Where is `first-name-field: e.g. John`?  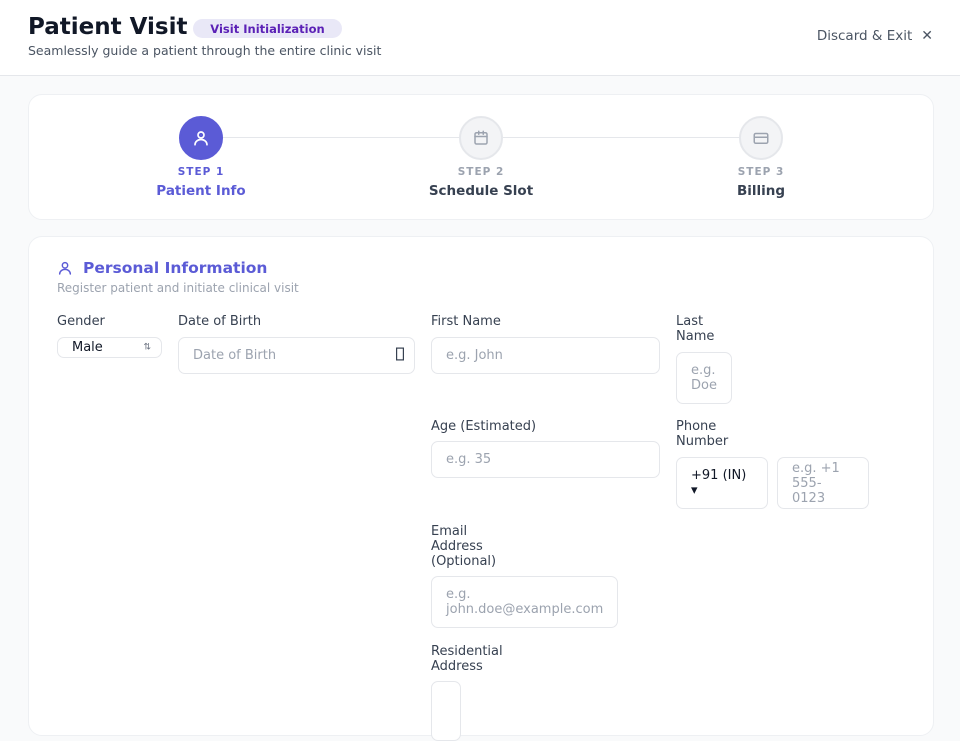 first-name-field: e.g. John is located at coordinates (545, 355).